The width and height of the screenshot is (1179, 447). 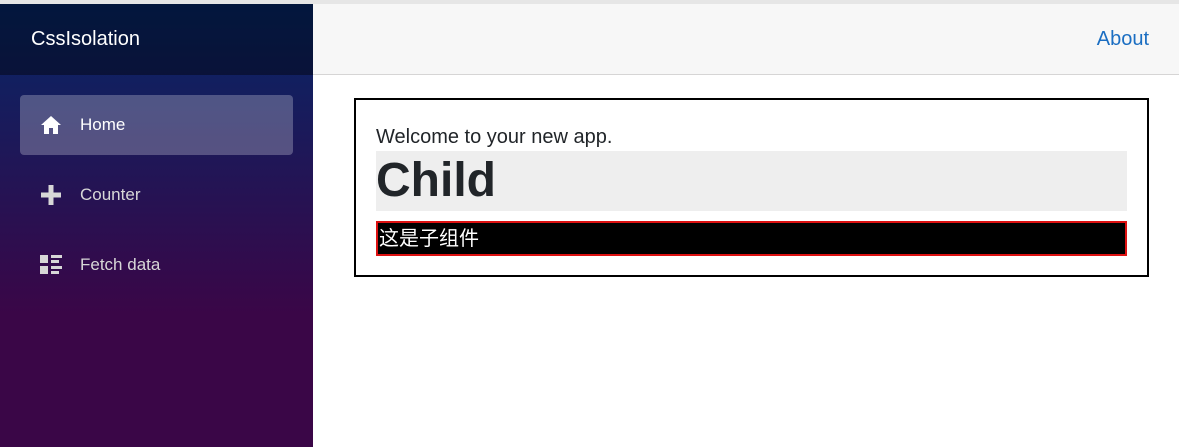 What do you see at coordinates (120, 264) in the screenshot?
I see `nav-item-label: Fetch data` at bounding box center [120, 264].